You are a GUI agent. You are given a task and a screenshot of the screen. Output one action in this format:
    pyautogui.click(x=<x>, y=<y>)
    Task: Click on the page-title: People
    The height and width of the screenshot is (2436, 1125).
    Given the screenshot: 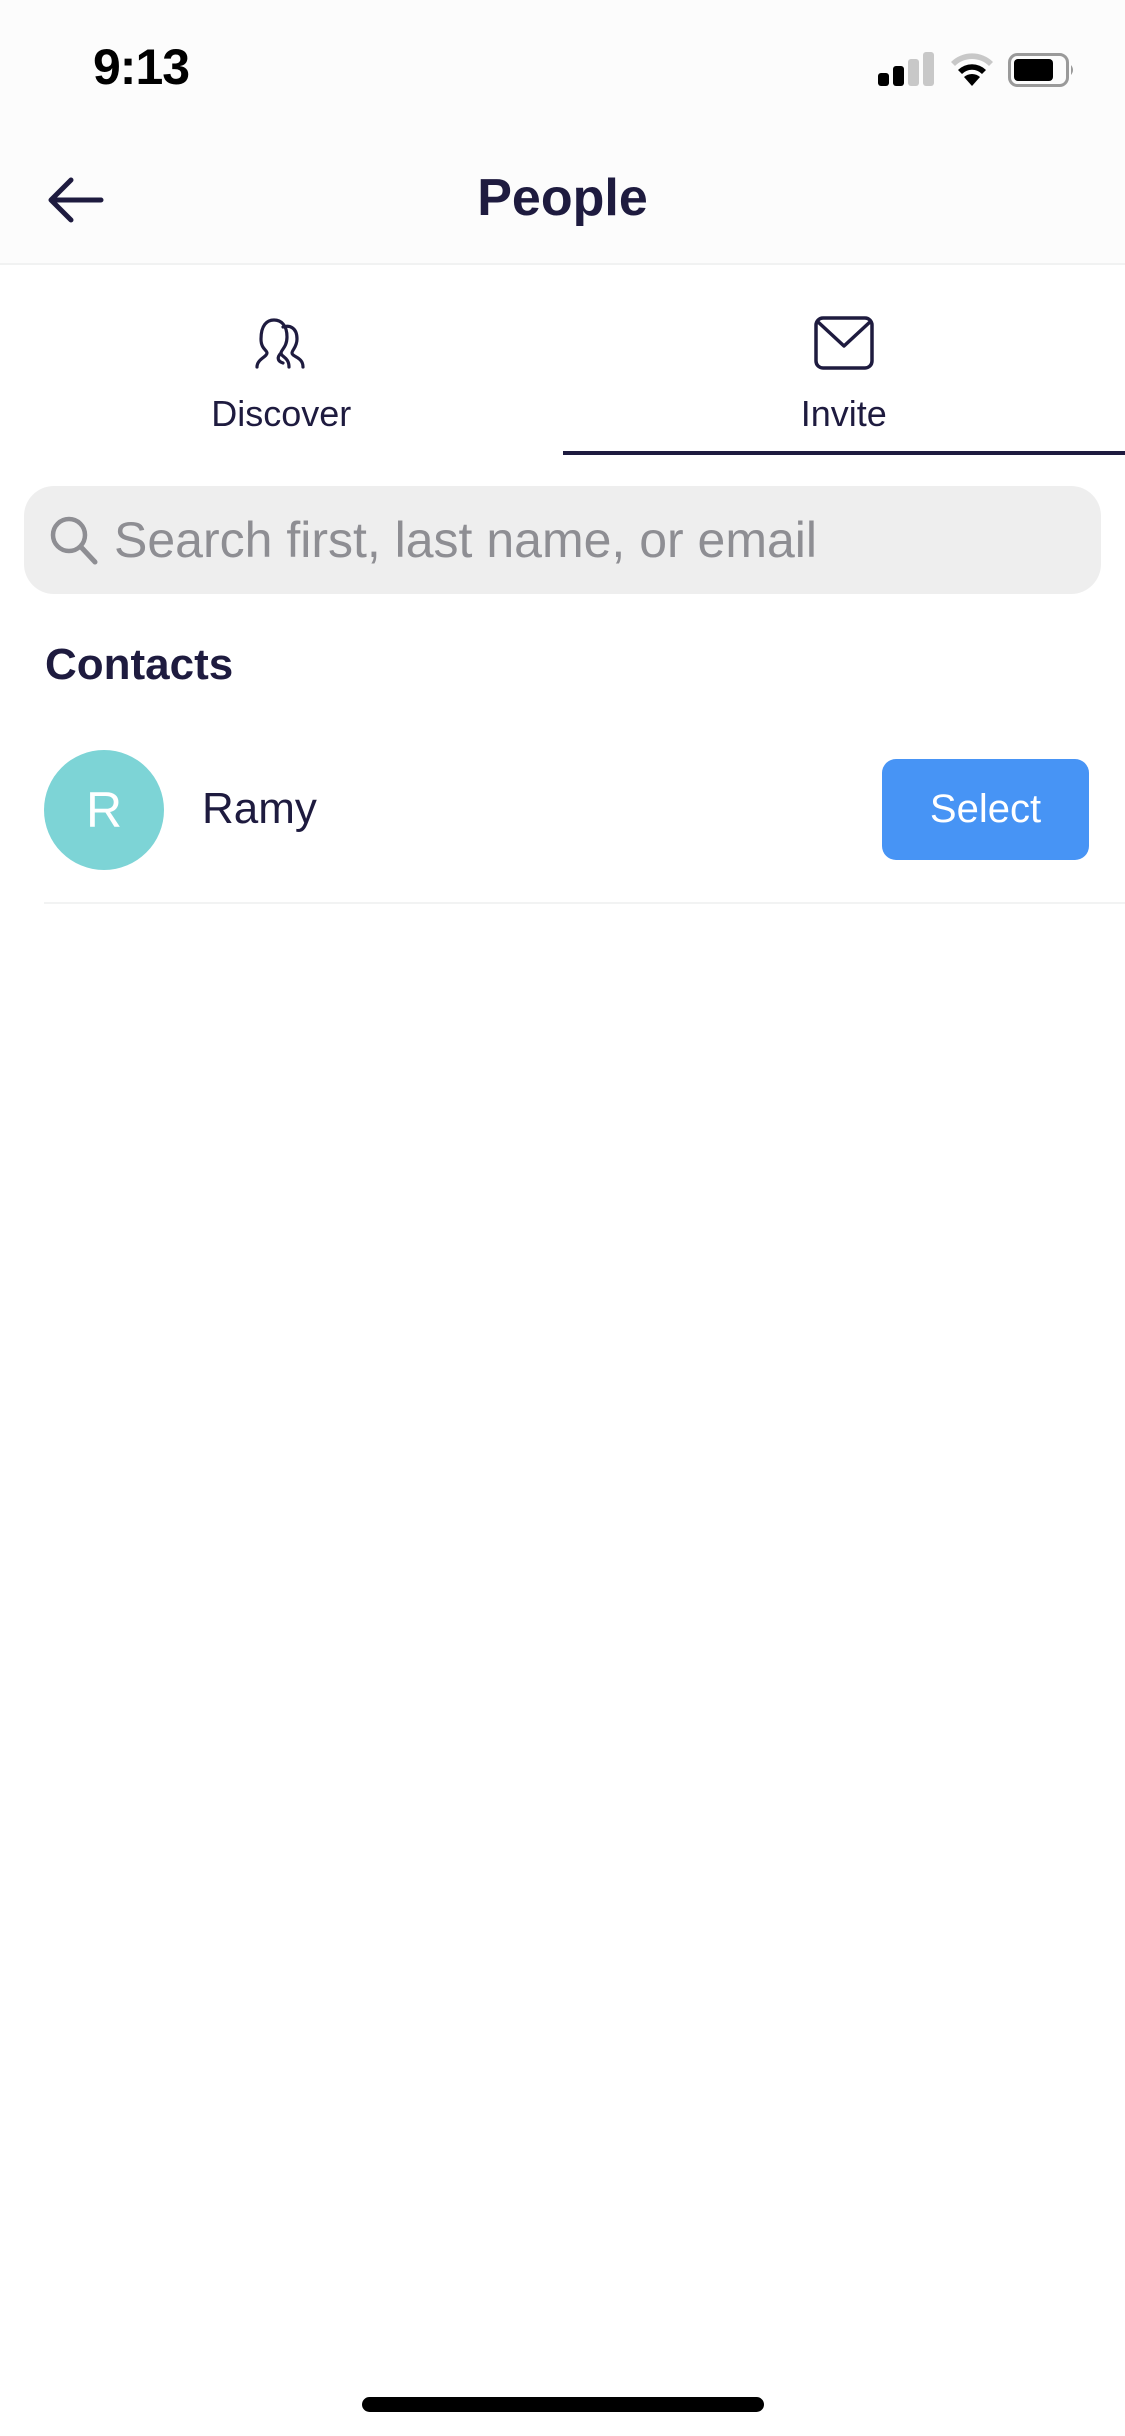 What is the action you would take?
    pyautogui.click(x=562, y=198)
    